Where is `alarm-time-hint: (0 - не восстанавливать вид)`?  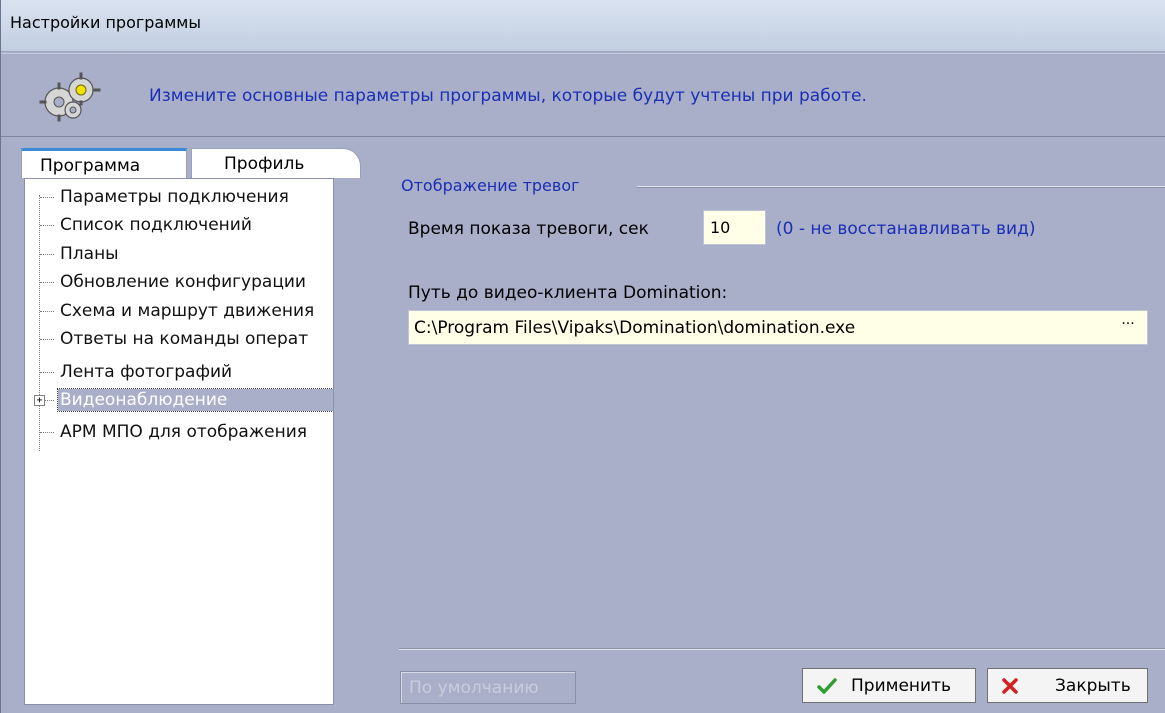 alarm-time-hint: (0 - не восстанавливать вид) is located at coordinates (906, 229).